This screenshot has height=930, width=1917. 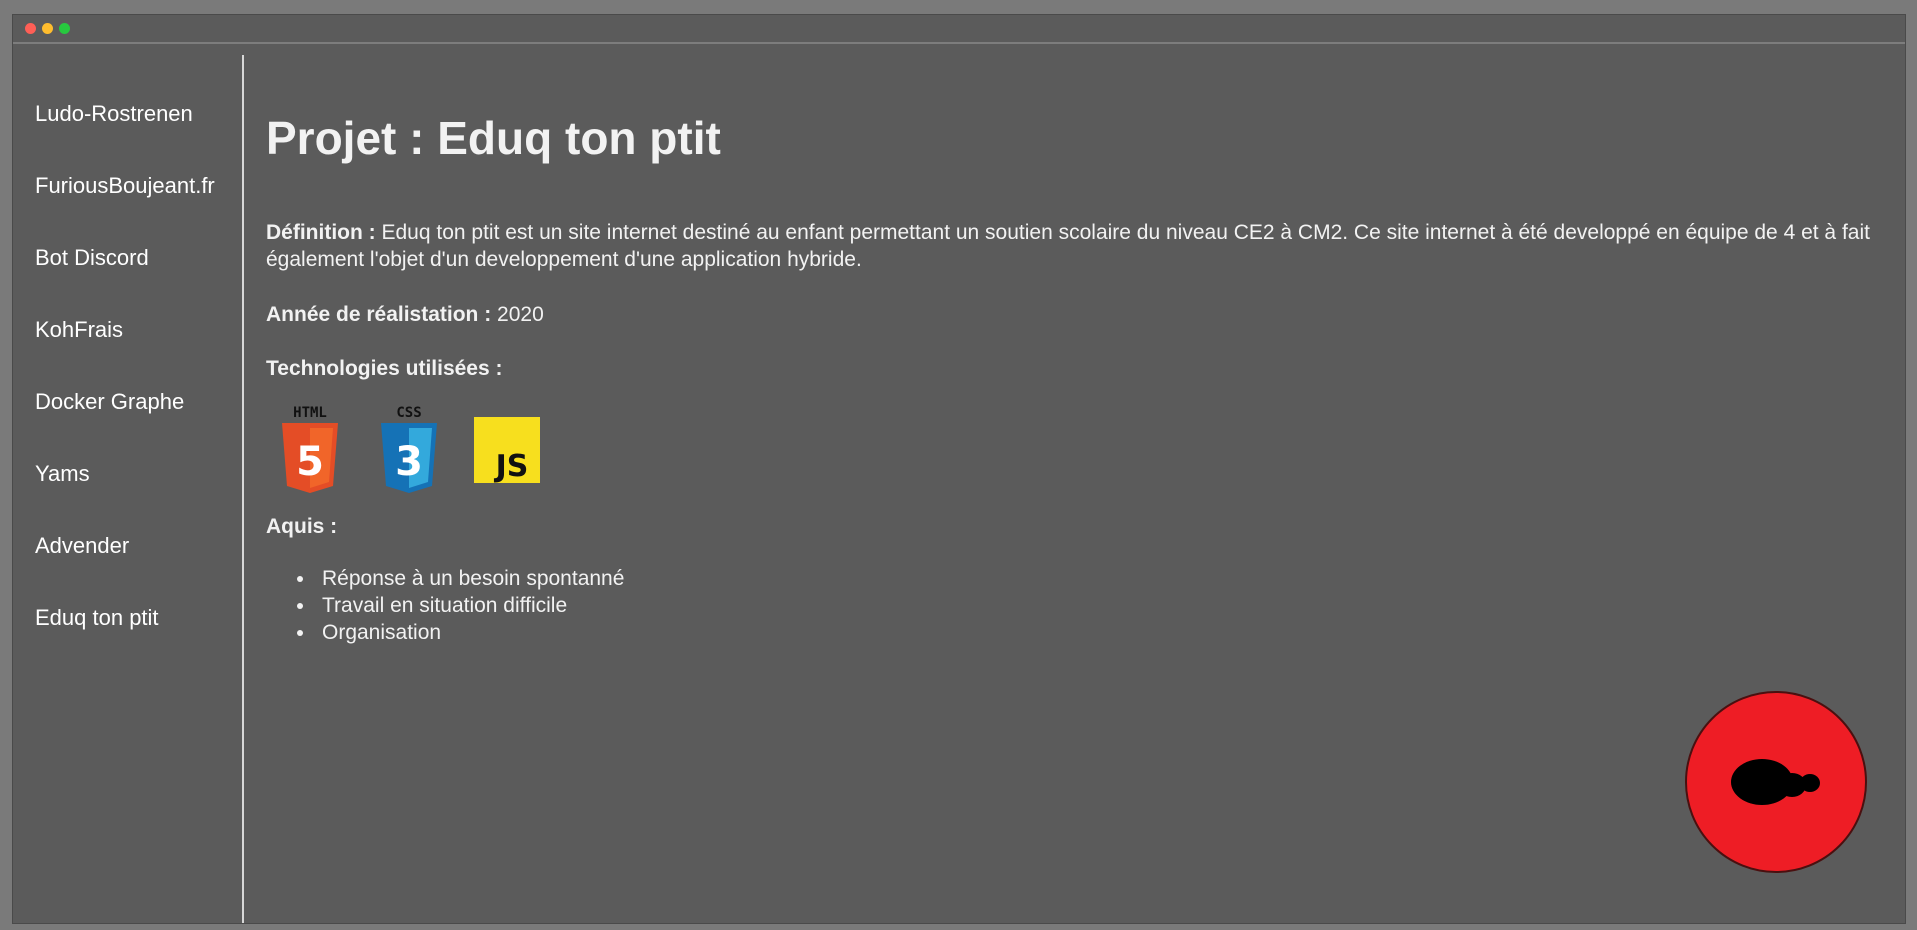 I want to click on sidebar-item-bot-discord: Bot Discord, so click(x=92, y=258).